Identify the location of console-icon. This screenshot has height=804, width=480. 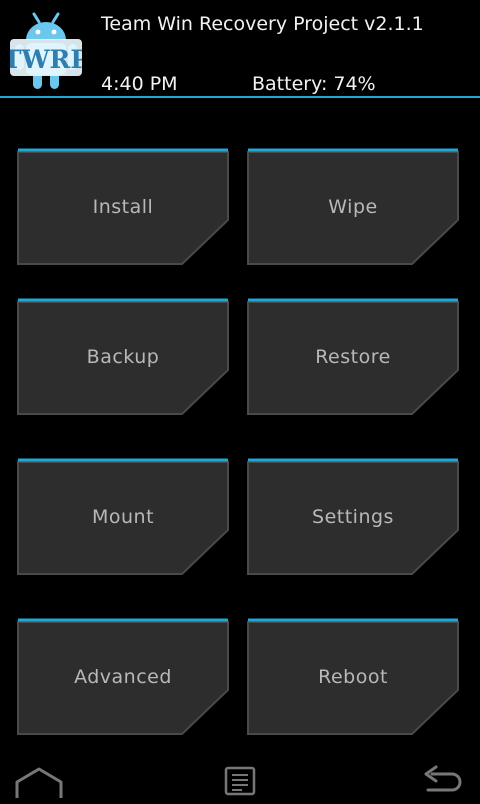
(240, 781).